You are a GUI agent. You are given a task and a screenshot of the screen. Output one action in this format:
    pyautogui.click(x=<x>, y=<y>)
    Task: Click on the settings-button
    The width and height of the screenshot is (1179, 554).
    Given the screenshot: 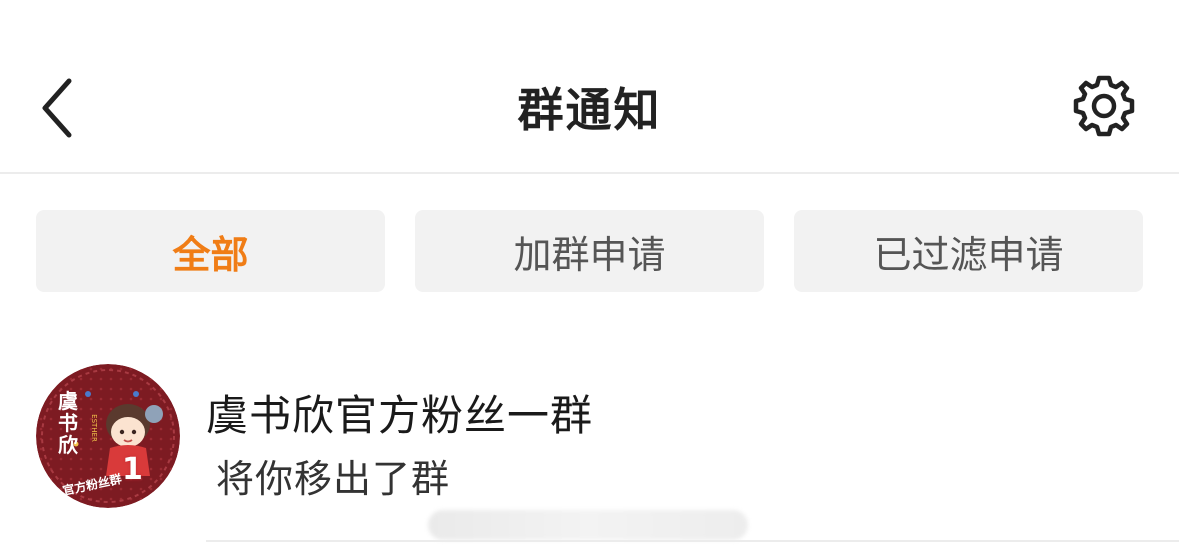 What is the action you would take?
    pyautogui.click(x=1104, y=106)
    